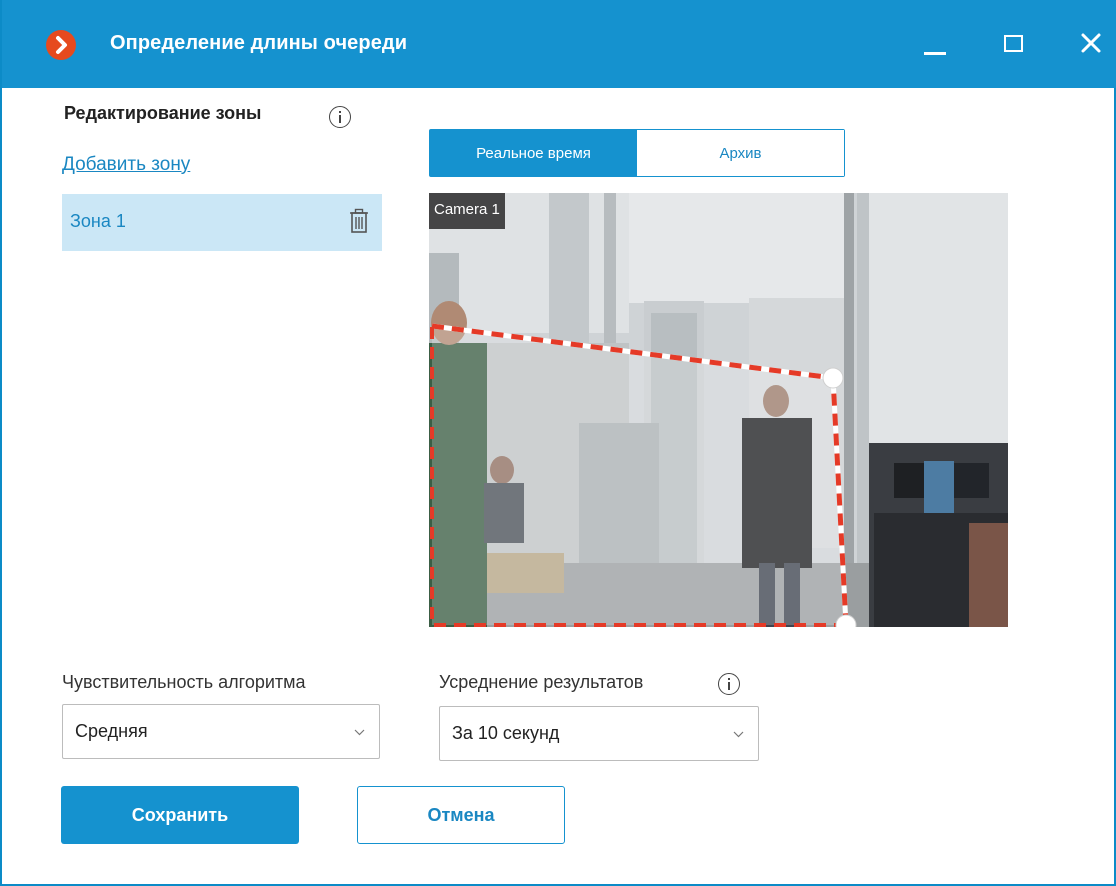  Describe the element at coordinates (111, 731) in the screenshot. I see `sensitivity-value: Средняя` at that location.